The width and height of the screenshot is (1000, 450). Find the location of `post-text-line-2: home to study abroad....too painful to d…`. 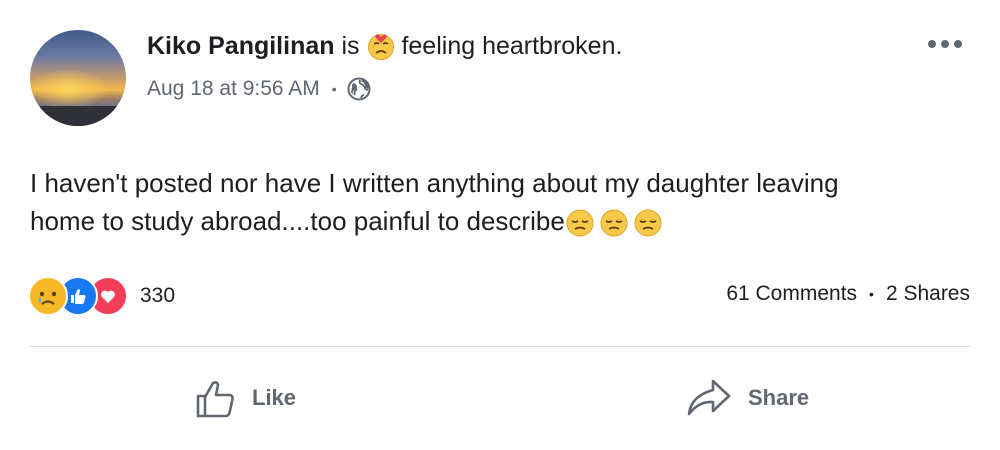

post-text-line-2: home to study abroad....too painful to d… is located at coordinates (500, 221).